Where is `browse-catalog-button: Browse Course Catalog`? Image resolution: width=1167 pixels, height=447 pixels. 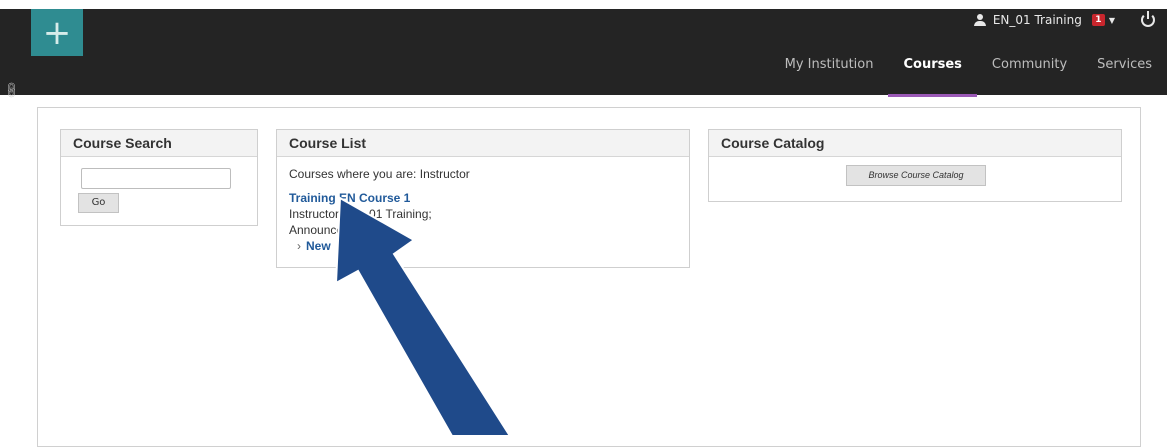 browse-catalog-button: Browse Course Catalog is located at coordinates (916, 175).